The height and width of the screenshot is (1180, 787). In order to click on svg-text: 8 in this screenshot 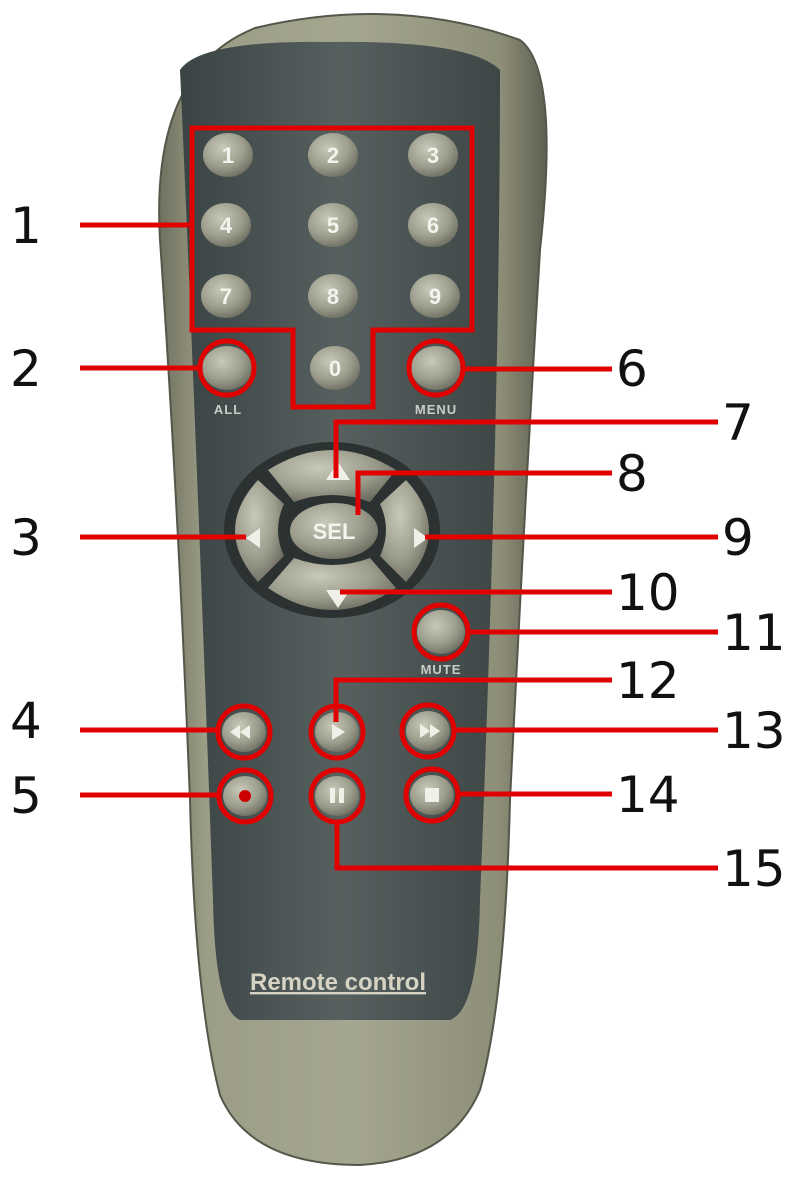, I will do `click(333, 296)`.